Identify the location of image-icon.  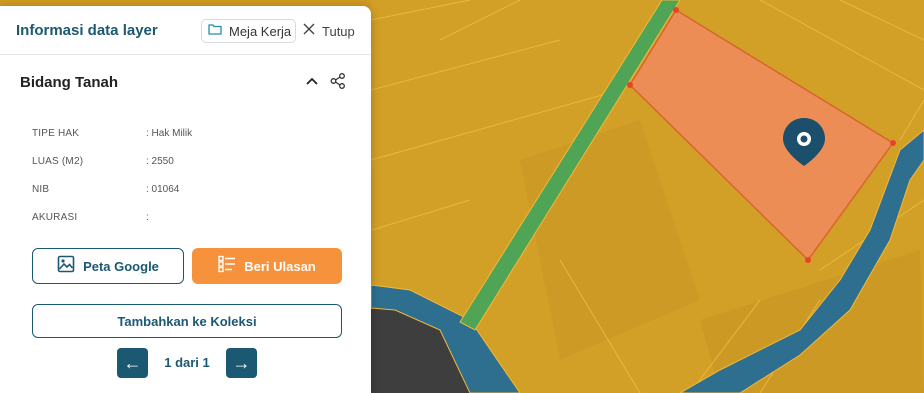
(66, 266).